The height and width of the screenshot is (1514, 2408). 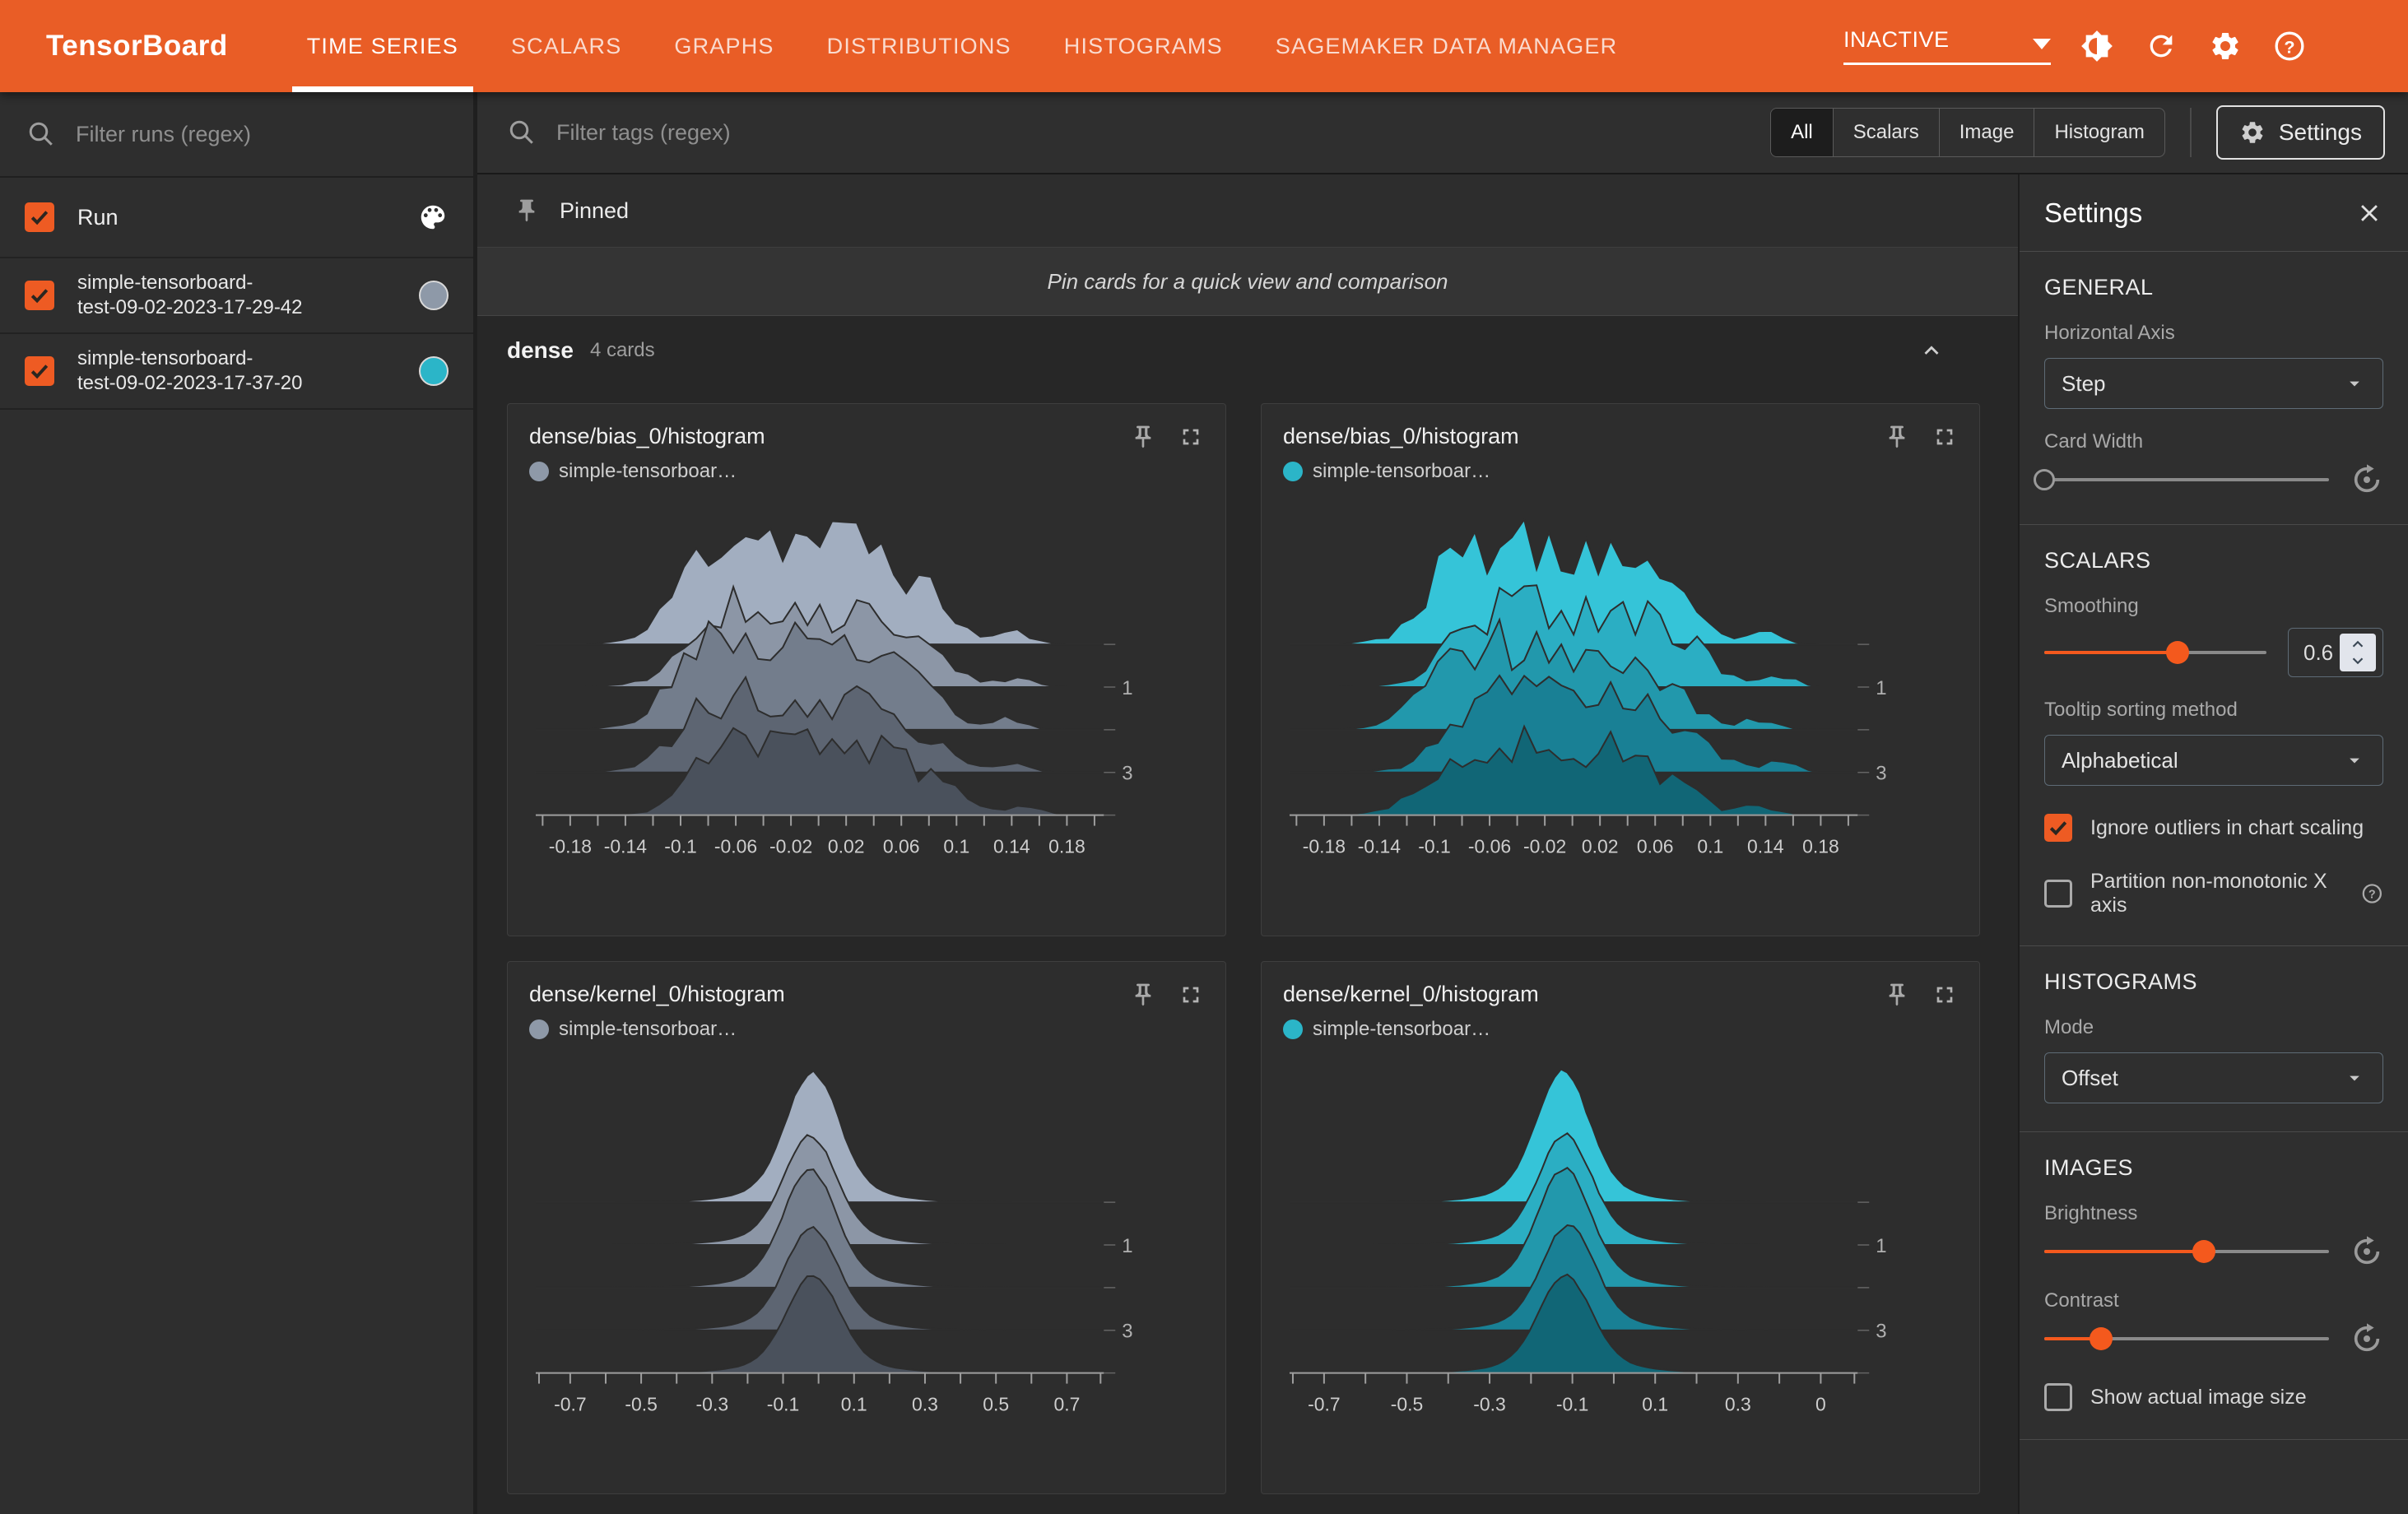 What do you see at coordinates (2335, 652) in the screenshot?
I see `smoothing-number-input: 0.6` at bounding box center [2335, 652].